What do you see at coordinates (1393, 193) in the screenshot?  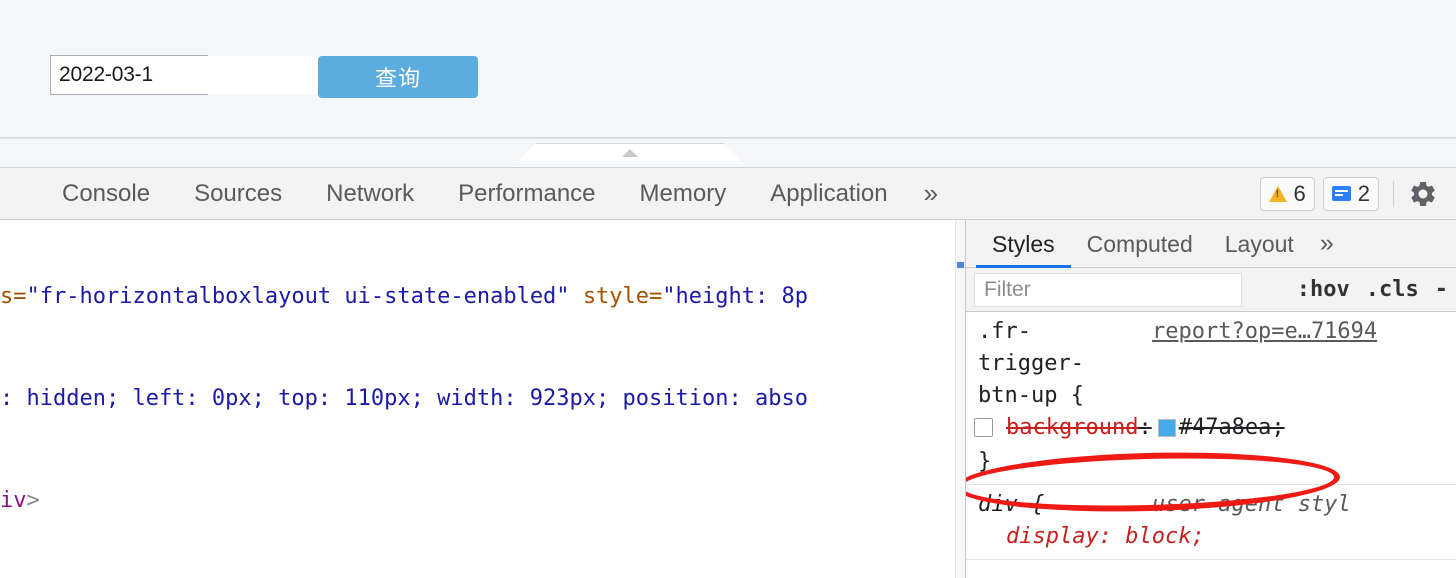 I see `toolbar-divider` at bounding box center [1393, 193].